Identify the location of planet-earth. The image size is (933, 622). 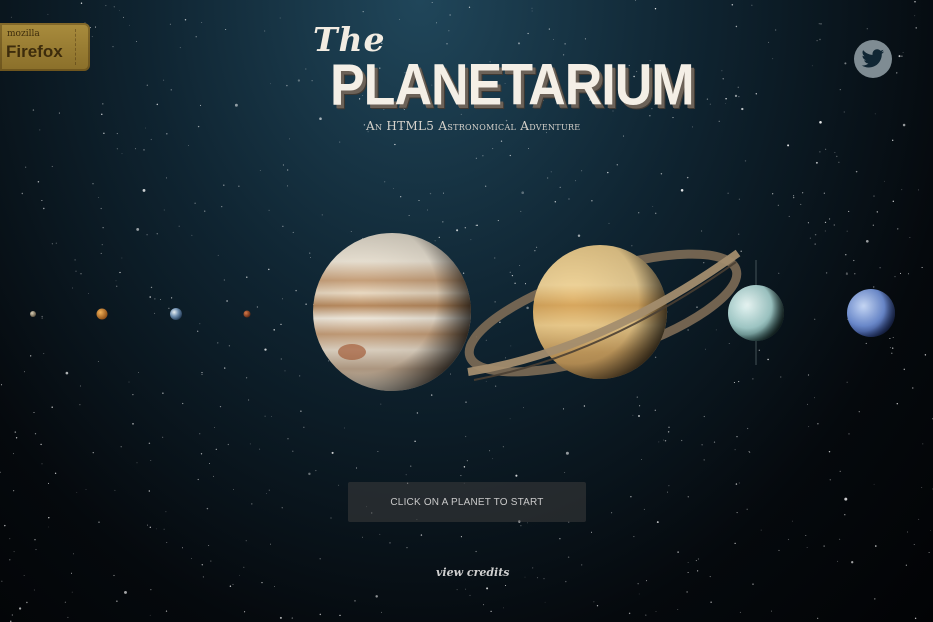
(176, 314).